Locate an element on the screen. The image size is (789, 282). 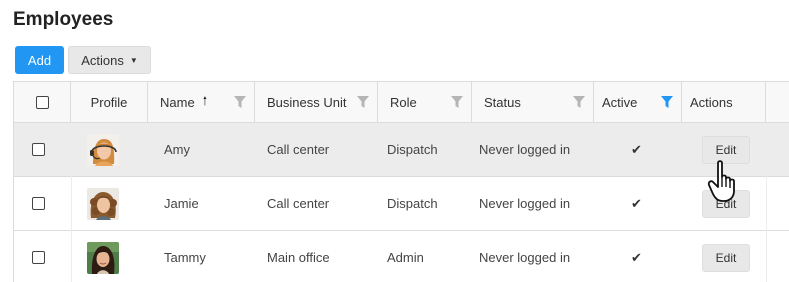
header-actions-label: Actions is located at coordinates (711, 102).